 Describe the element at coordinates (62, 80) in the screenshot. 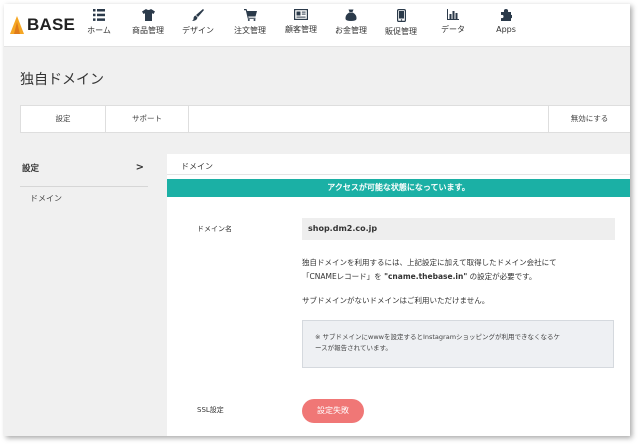

I see `page-title: 独自ドメイン` at that location.